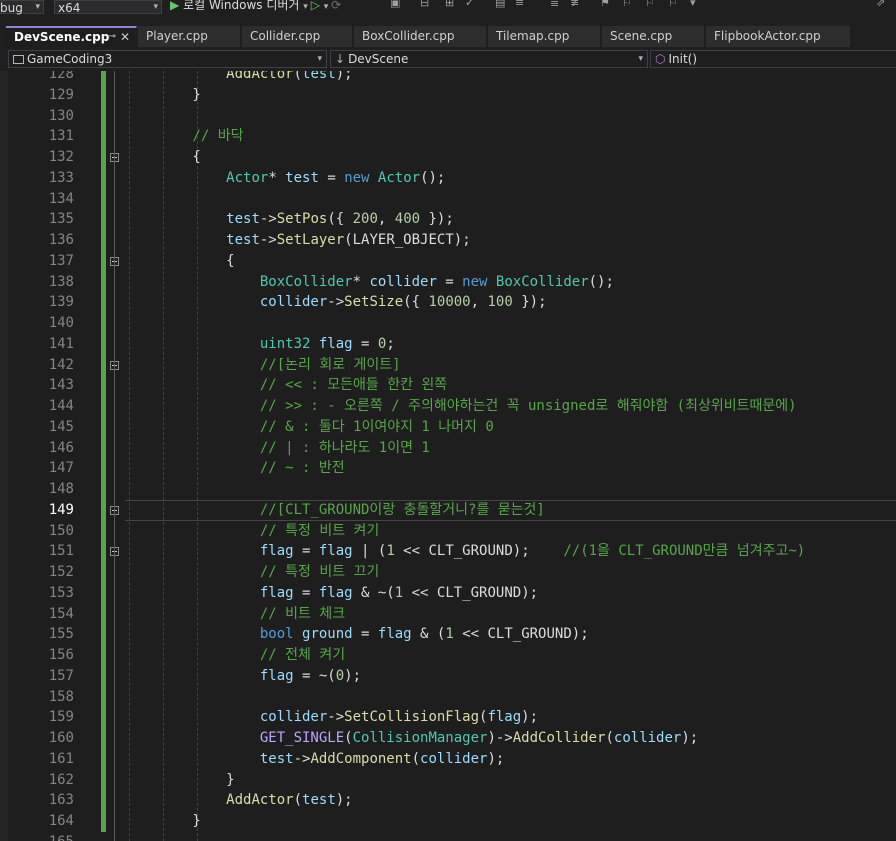  I want to click on project-icon, so click(18, 59).